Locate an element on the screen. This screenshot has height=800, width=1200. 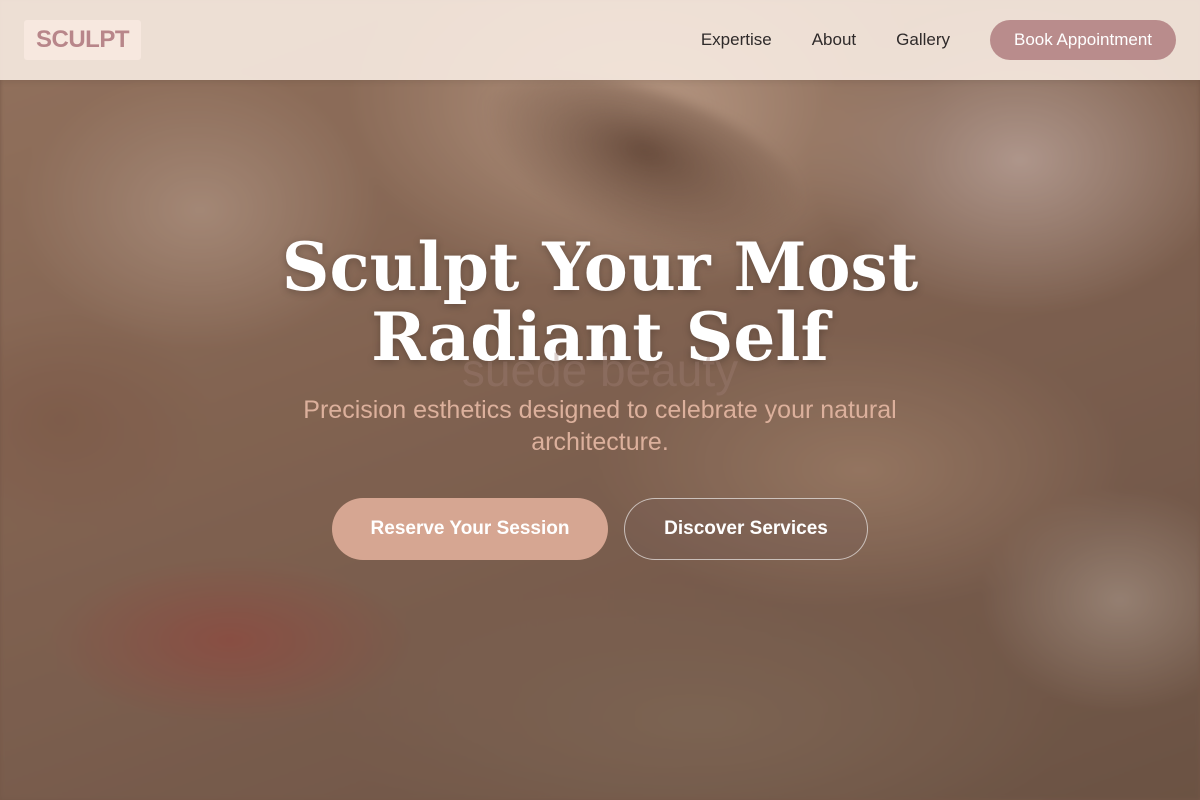
discover-services-button: Discover Services is located at coordinates (746, 529).